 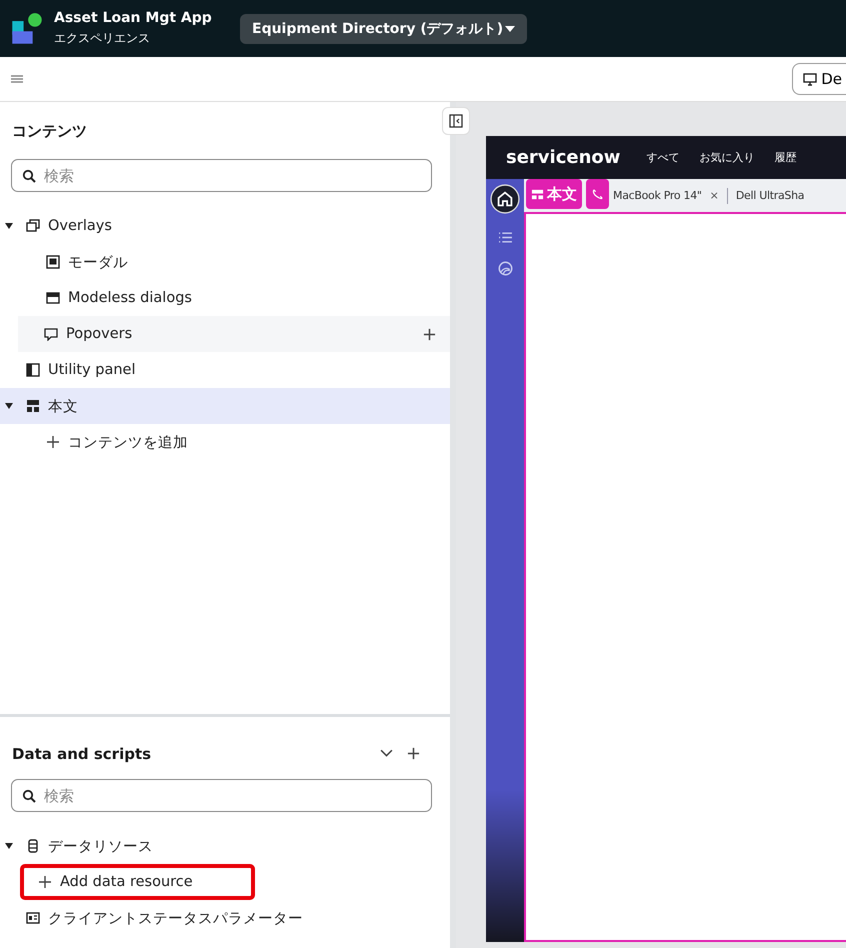 I want to click on tree-item-label: モーダル, so click(x=98, y=263).